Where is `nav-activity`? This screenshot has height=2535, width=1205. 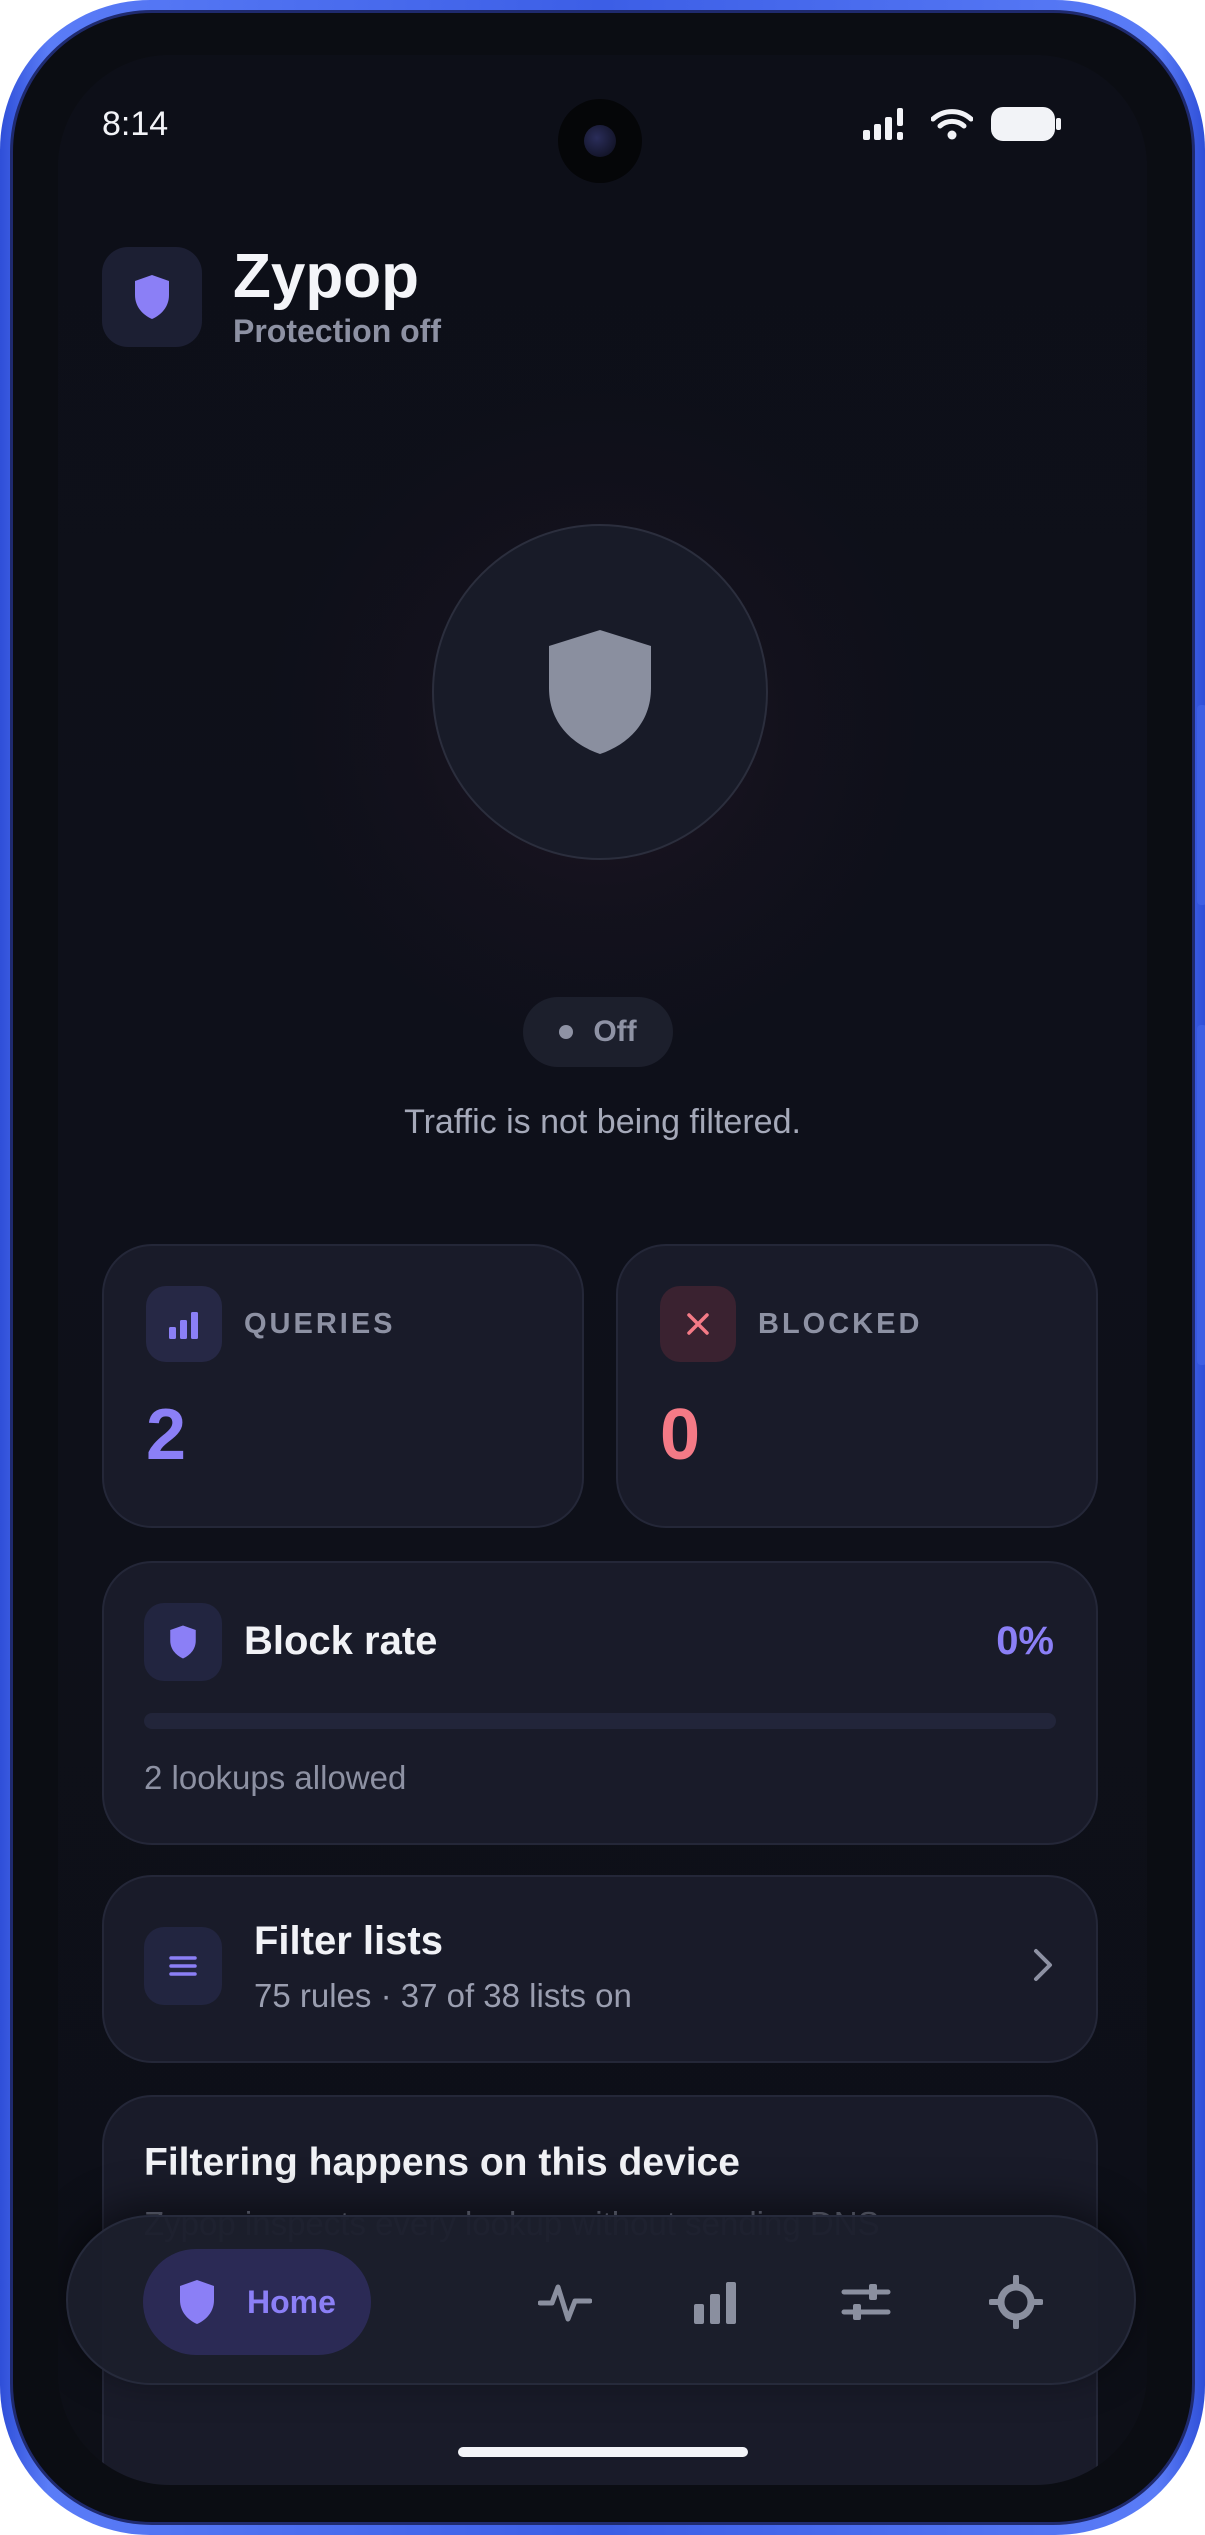 nav-activity is located at coordinates (565, 2302).